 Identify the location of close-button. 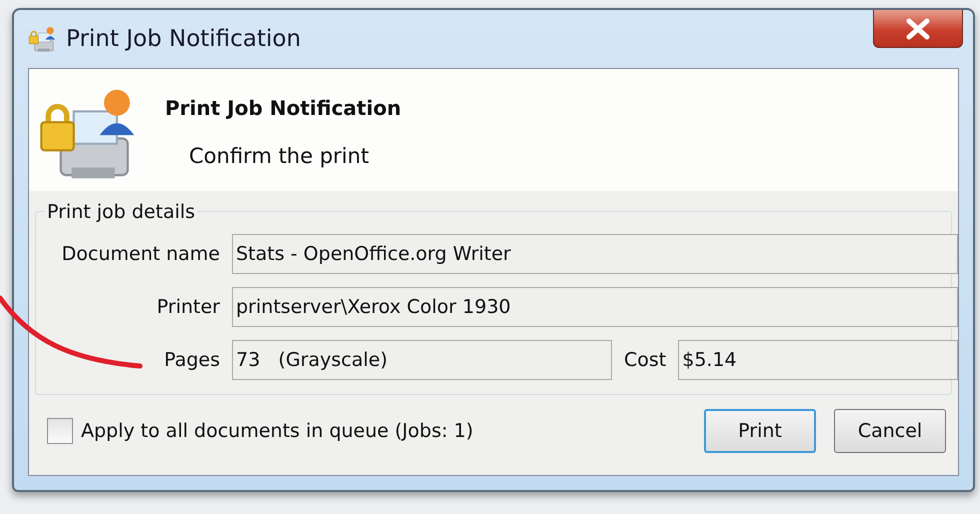
(918, 29).